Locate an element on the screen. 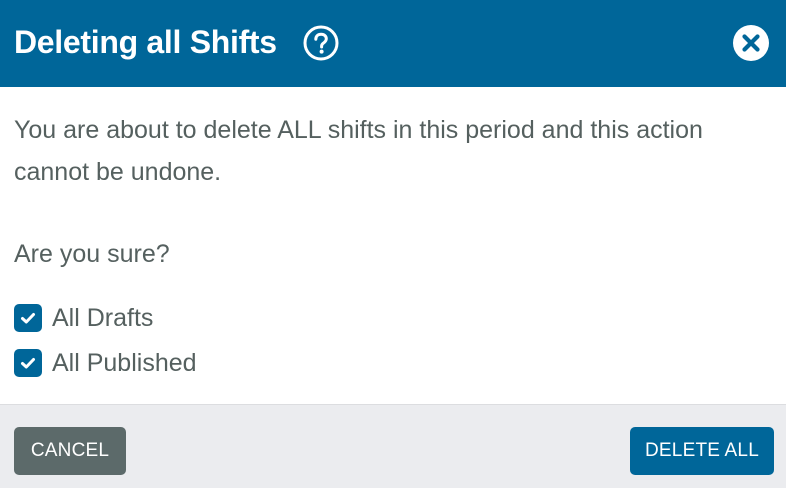 Image resolution: width=786 pixels, height=488 pixels. all-published-checkbox is located at coordinates (28, 363).